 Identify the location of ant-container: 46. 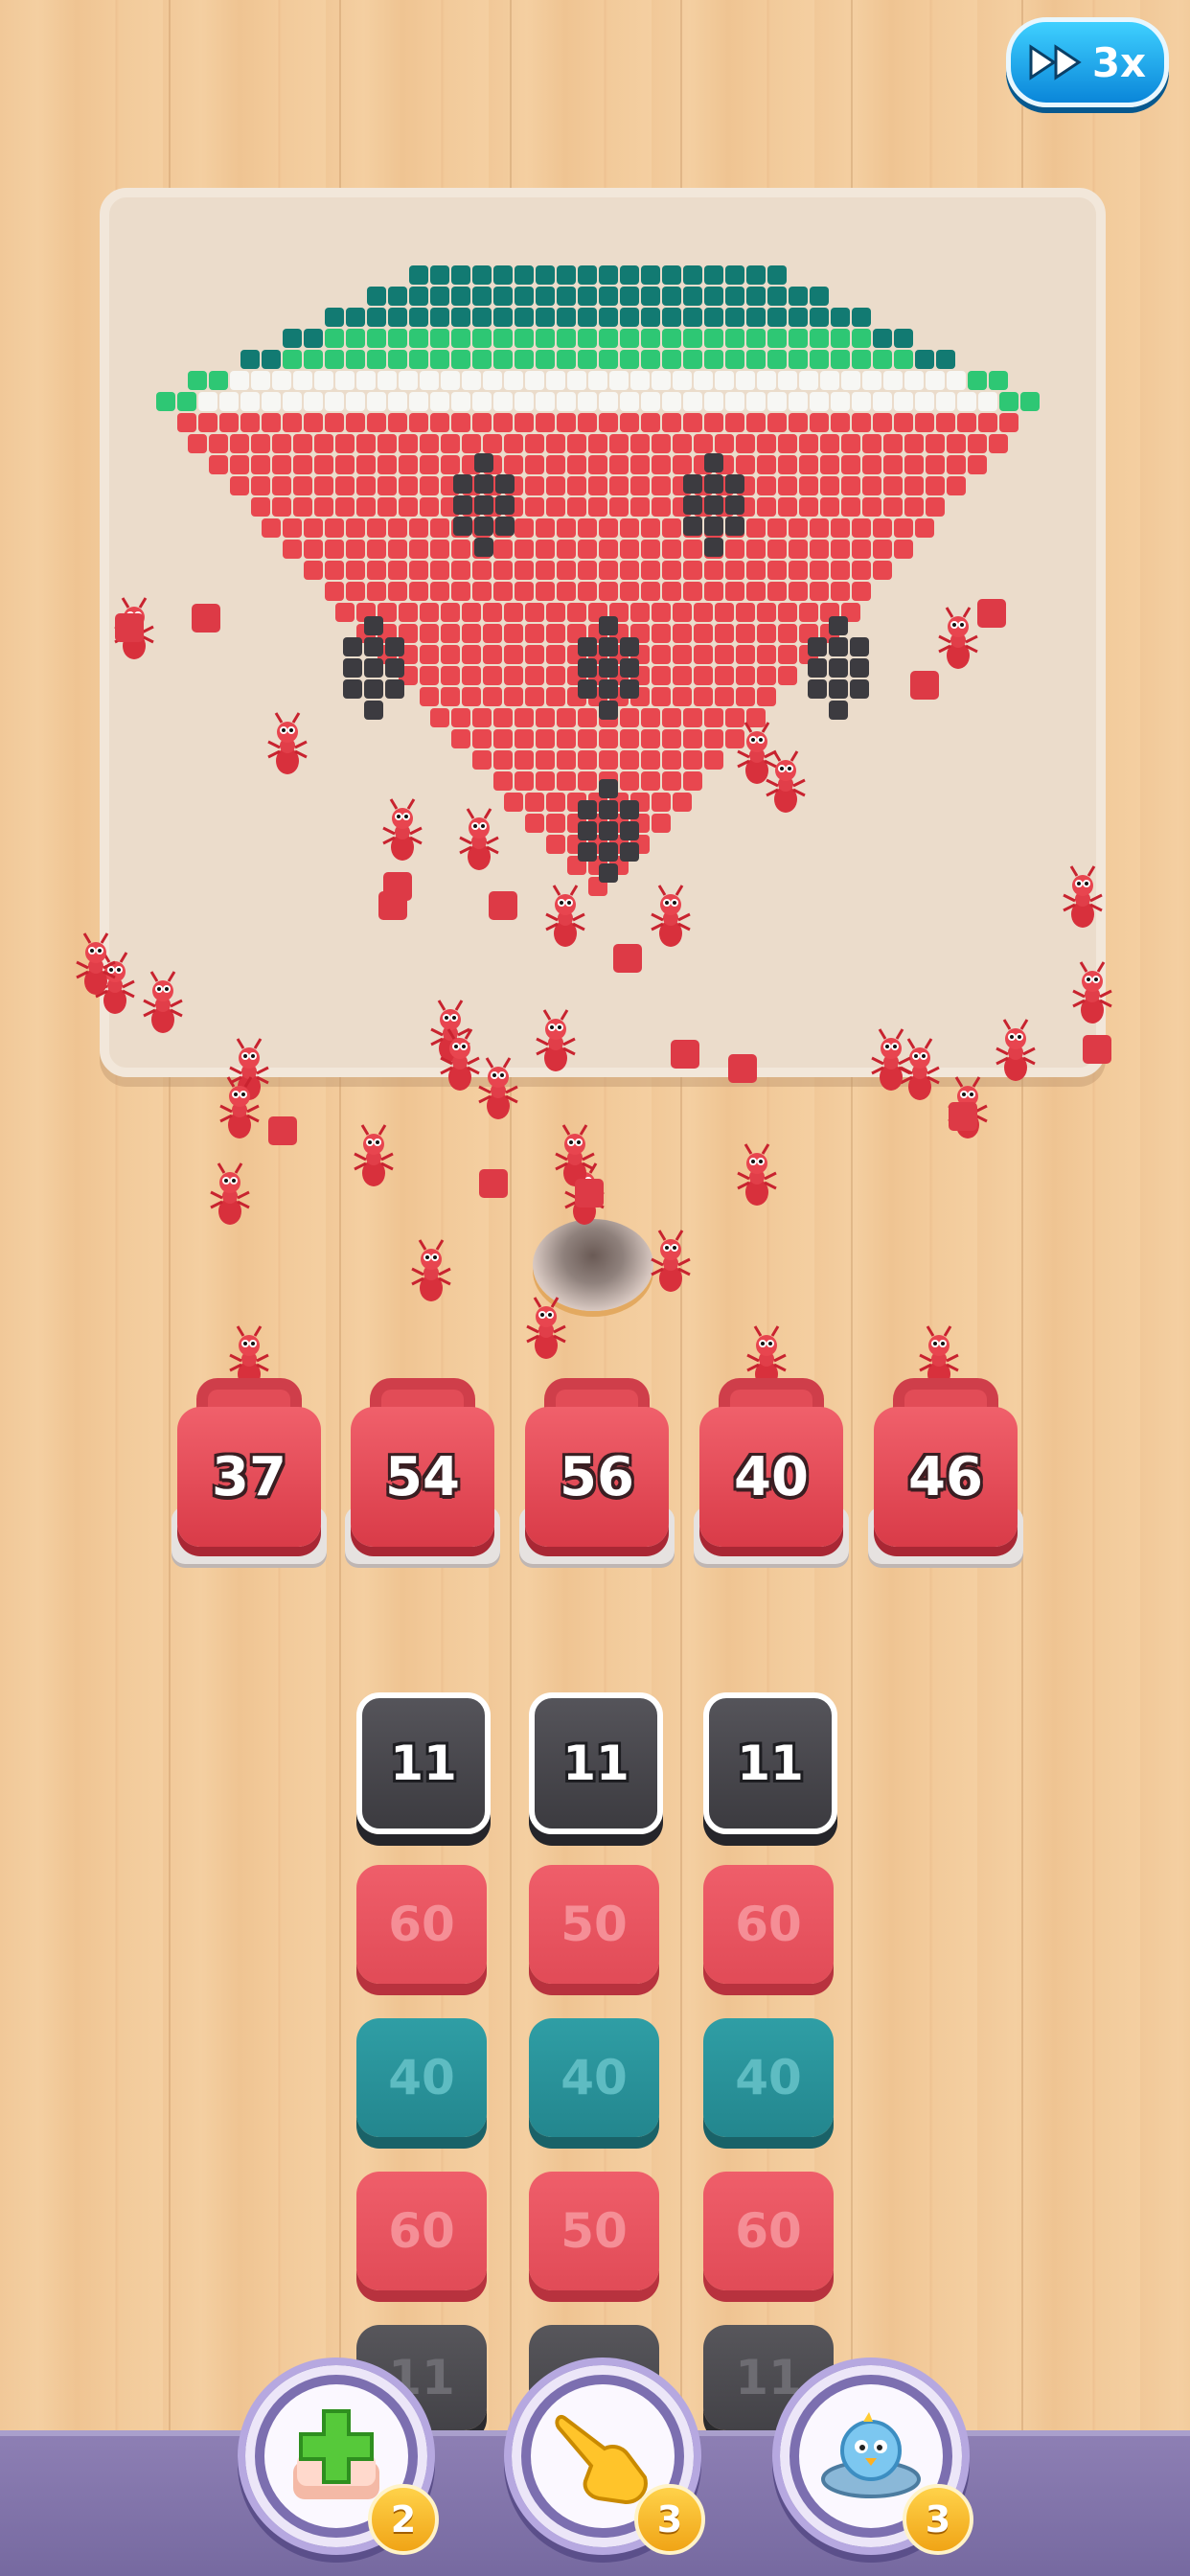
(946, 1471).